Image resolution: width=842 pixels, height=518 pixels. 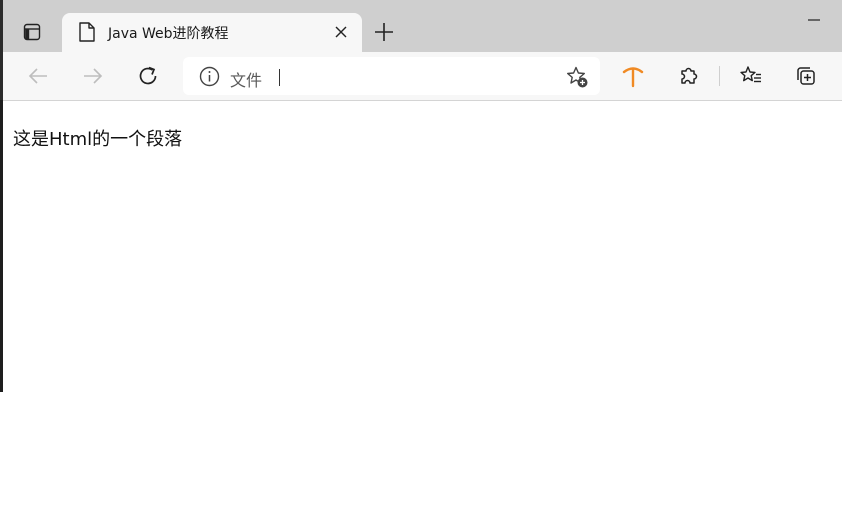 I want to click on text-caret, so click(x=279, y=77).